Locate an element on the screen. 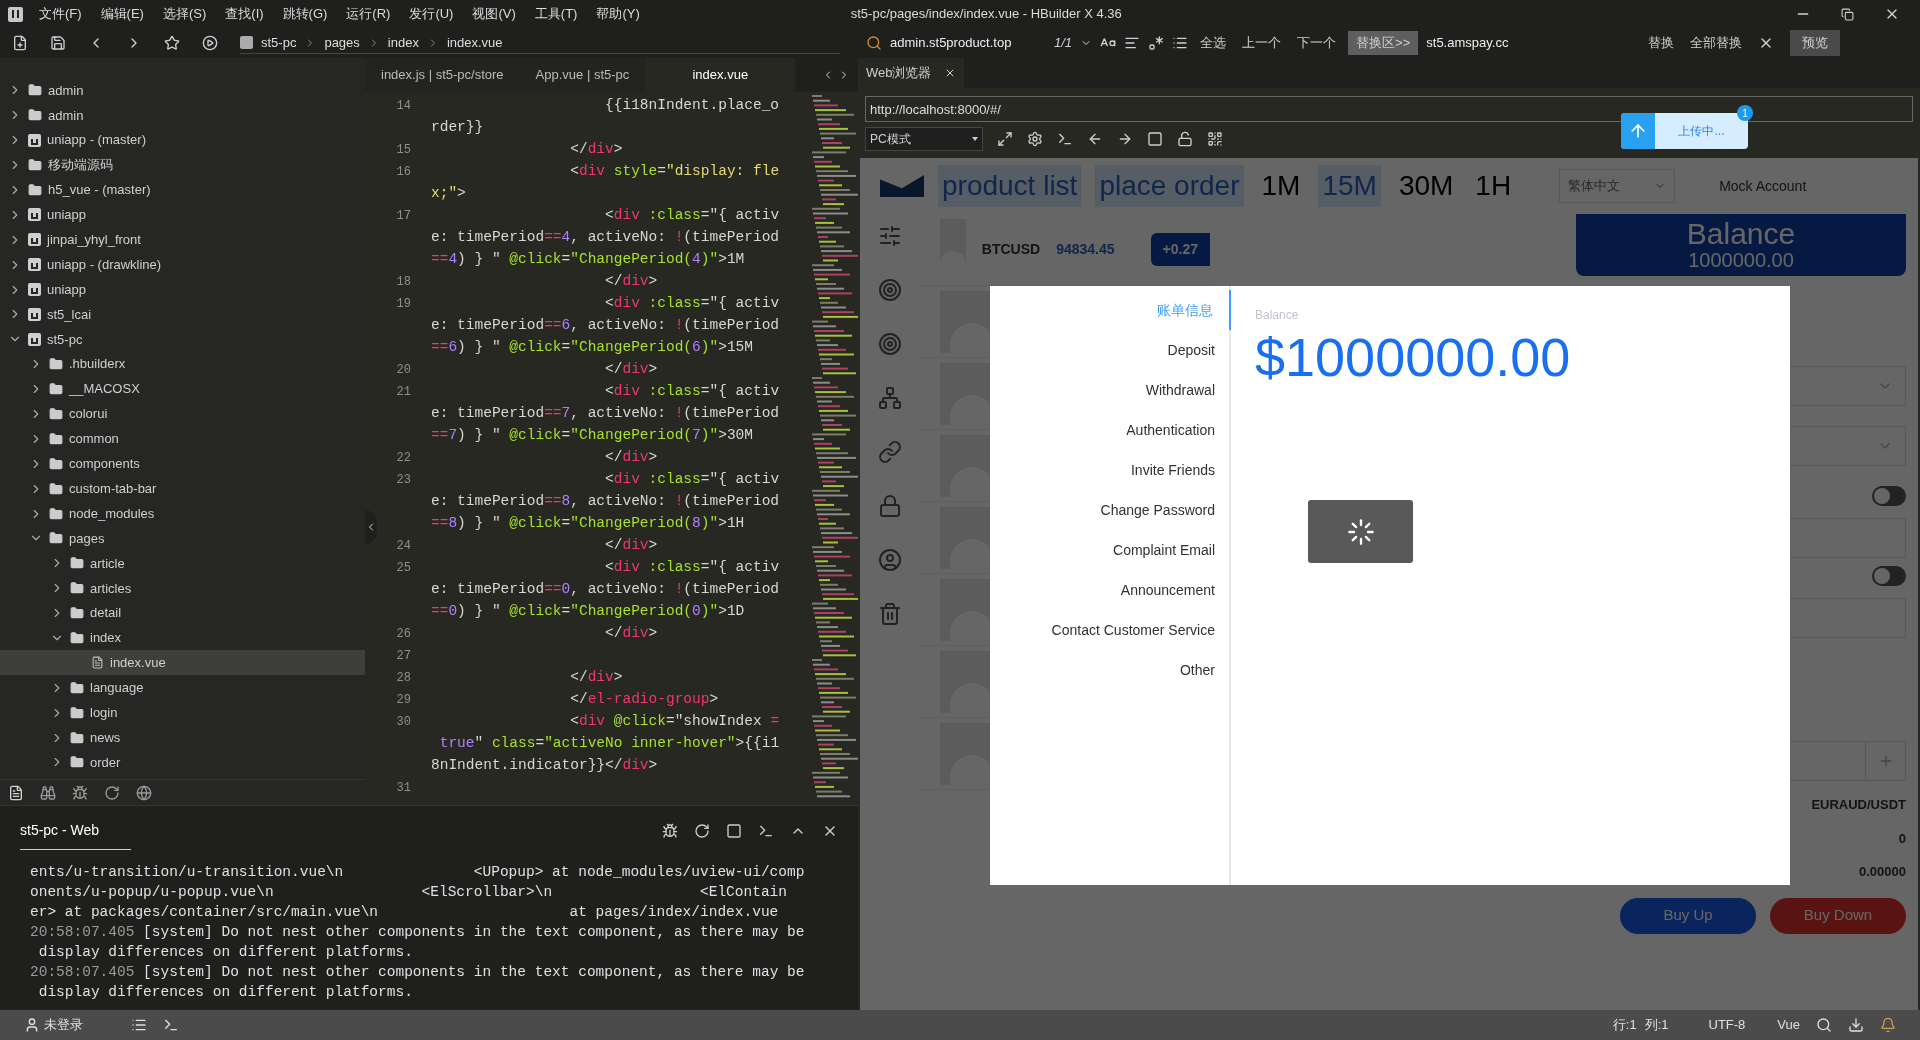 The image size is (1920, 1040). unlock-icon is located at coordinates (1185, 139).